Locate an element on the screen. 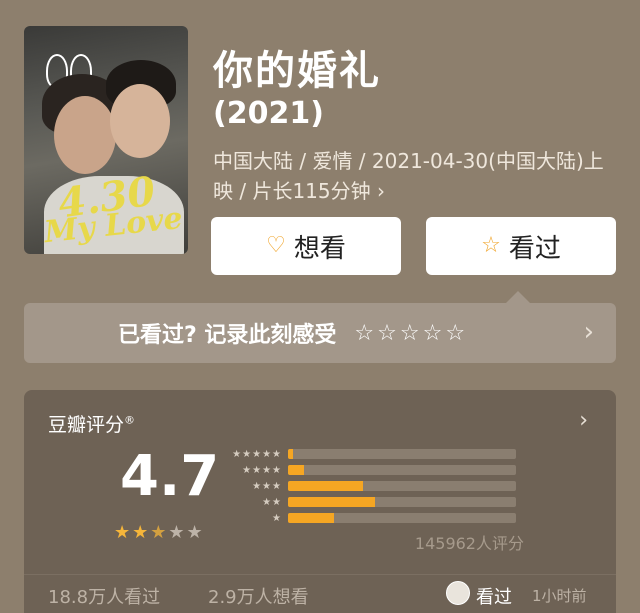 Image resolution: width=640 pixels, height=613 pixels. distribution-stars: ★★★★★ is located at coordinates (257, 454).